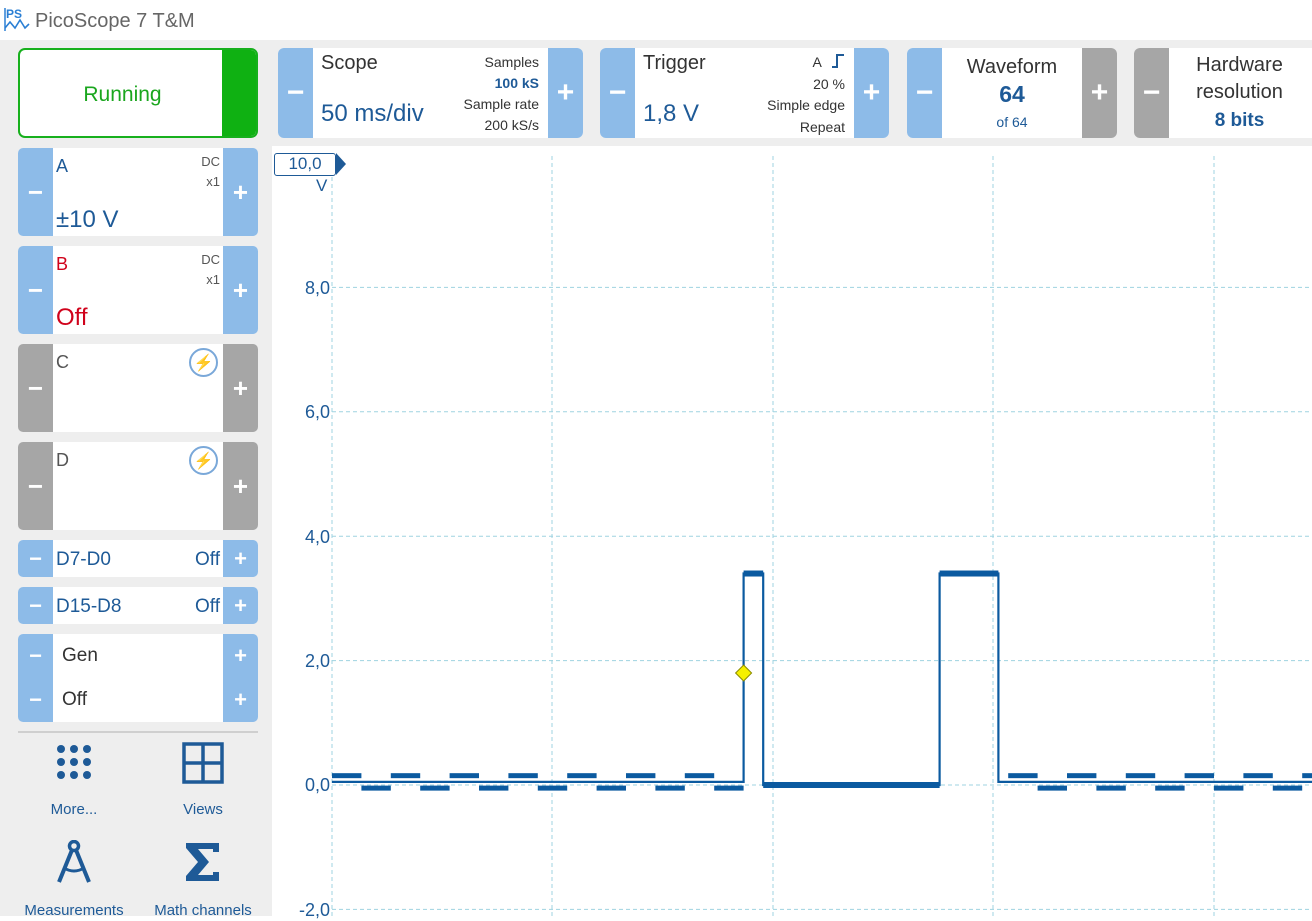  What do you see at coordinates (240, 656) in the screenshot?
I see `generator-plus-button: +` at bounding box center [240, 656].